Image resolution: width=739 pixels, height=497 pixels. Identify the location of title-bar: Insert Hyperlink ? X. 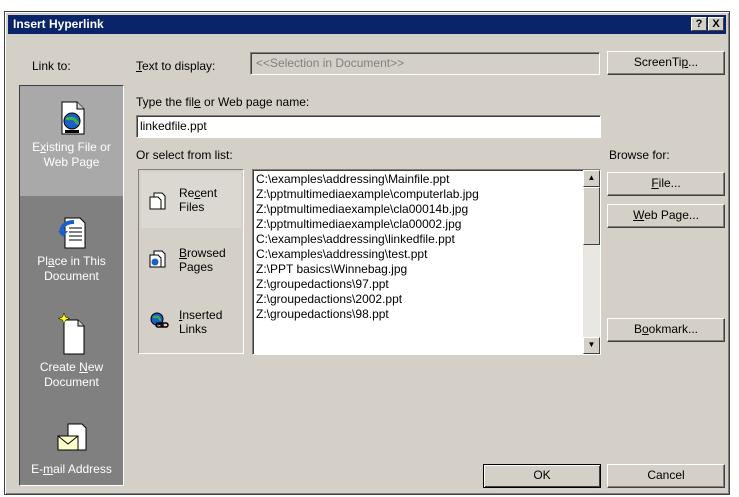
(367, 24).